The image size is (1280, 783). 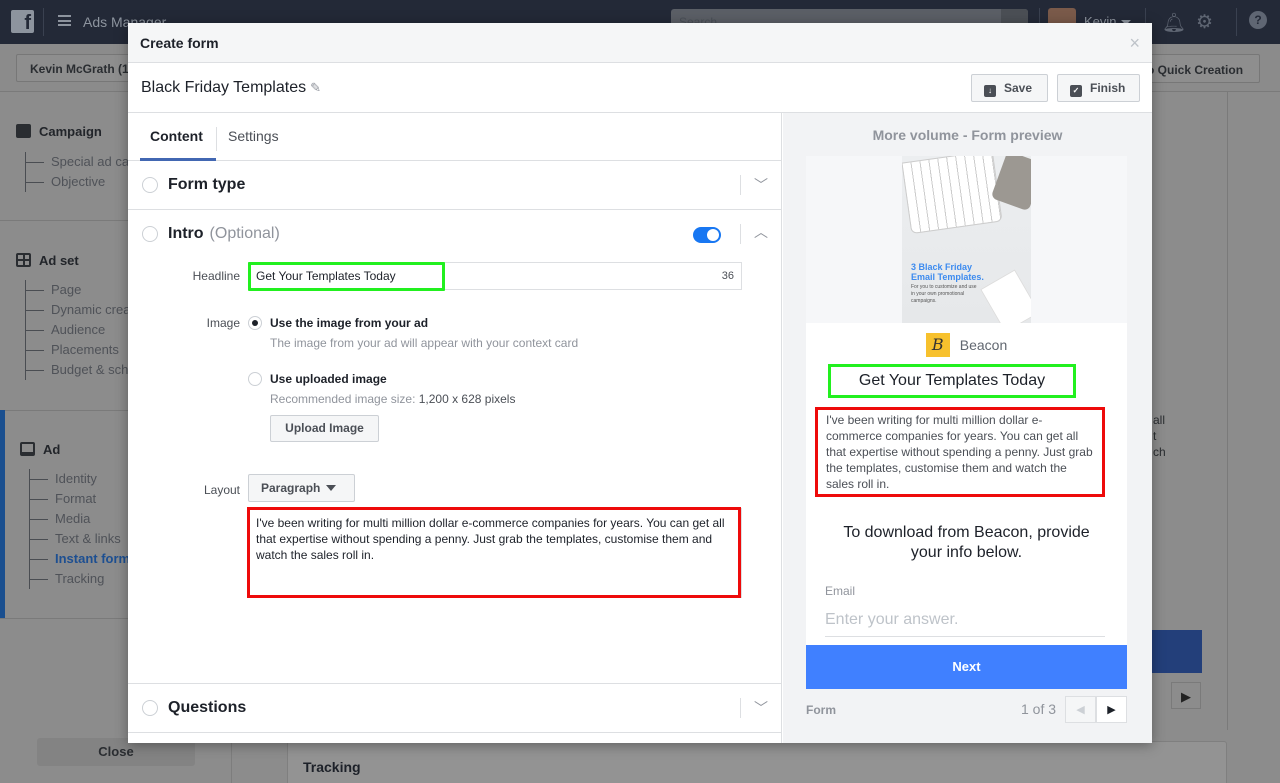 What do you see at coordinates (324, 428) in the screenshot?
I see `upload-image-button: Upload Image` at bounding box center [324, 428].